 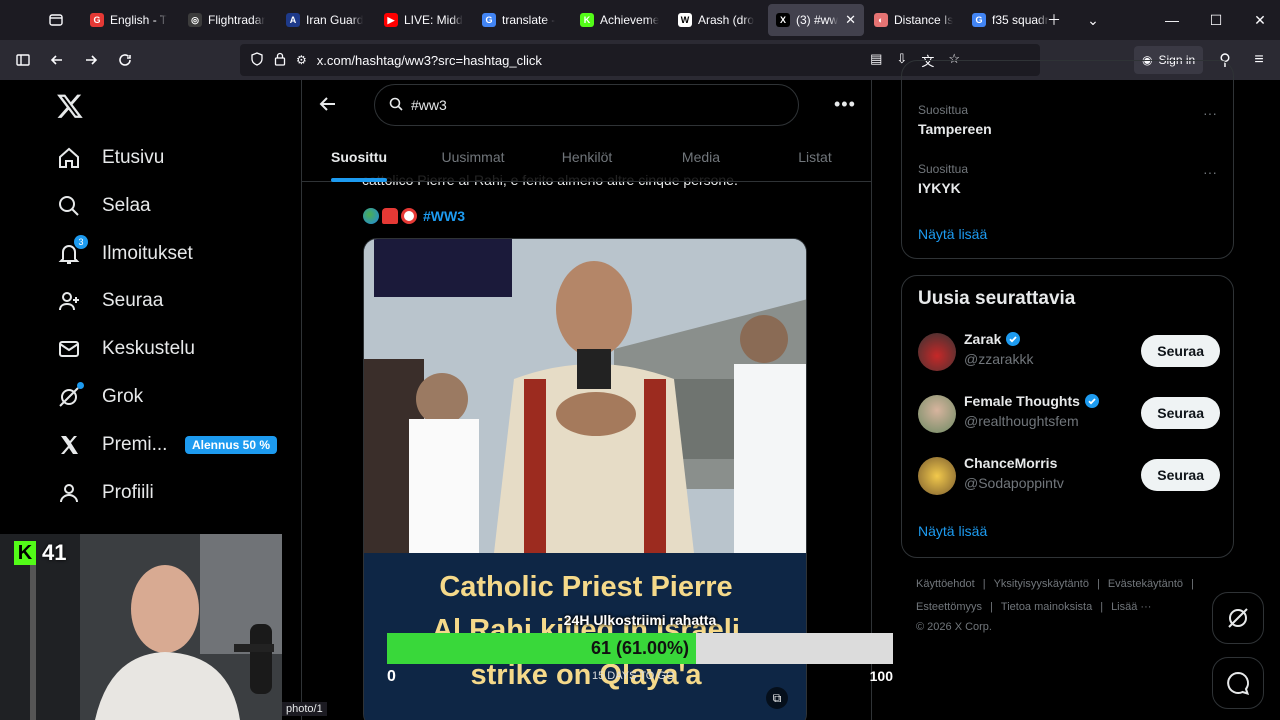 I want to click on footer-link: Tietoa mainoksista, so click(x=1046, y=607).